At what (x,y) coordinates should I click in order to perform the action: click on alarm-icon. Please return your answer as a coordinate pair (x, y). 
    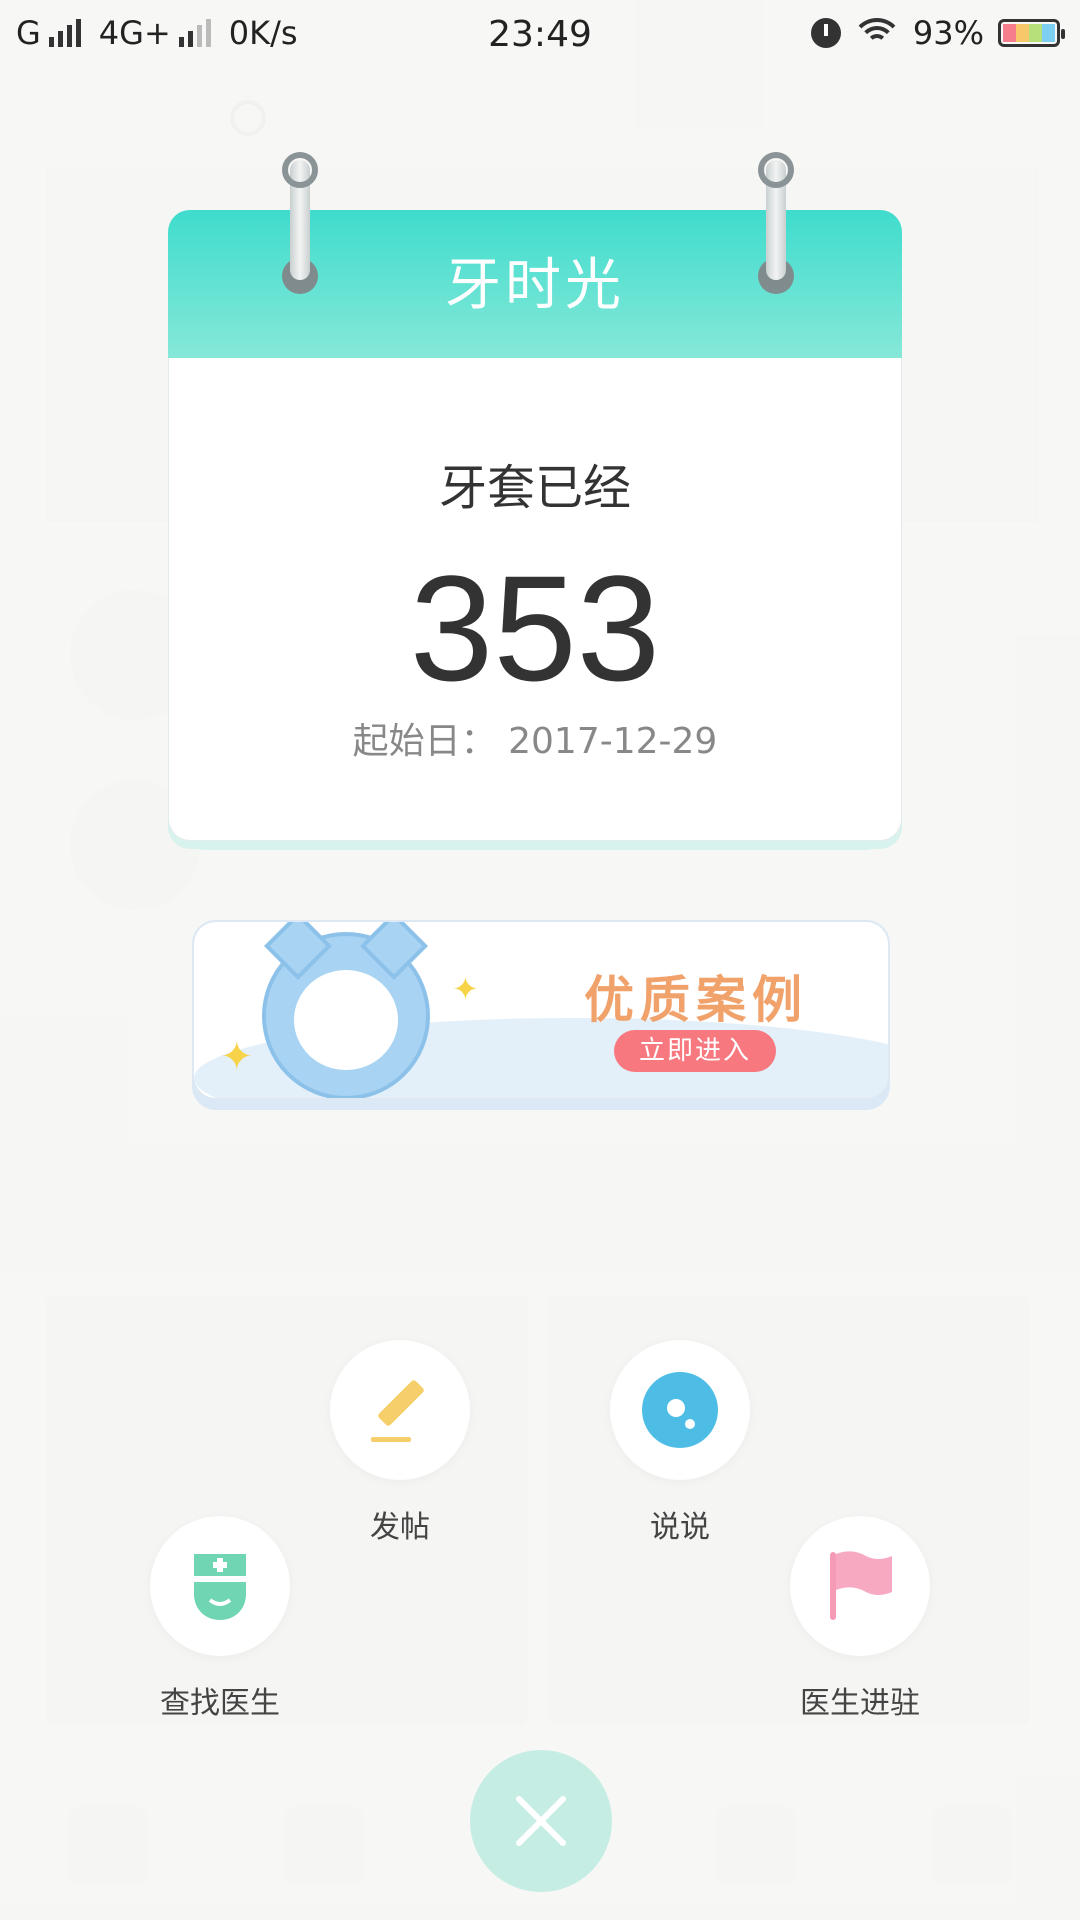
    Looking at the image, I should click on (825, 33).